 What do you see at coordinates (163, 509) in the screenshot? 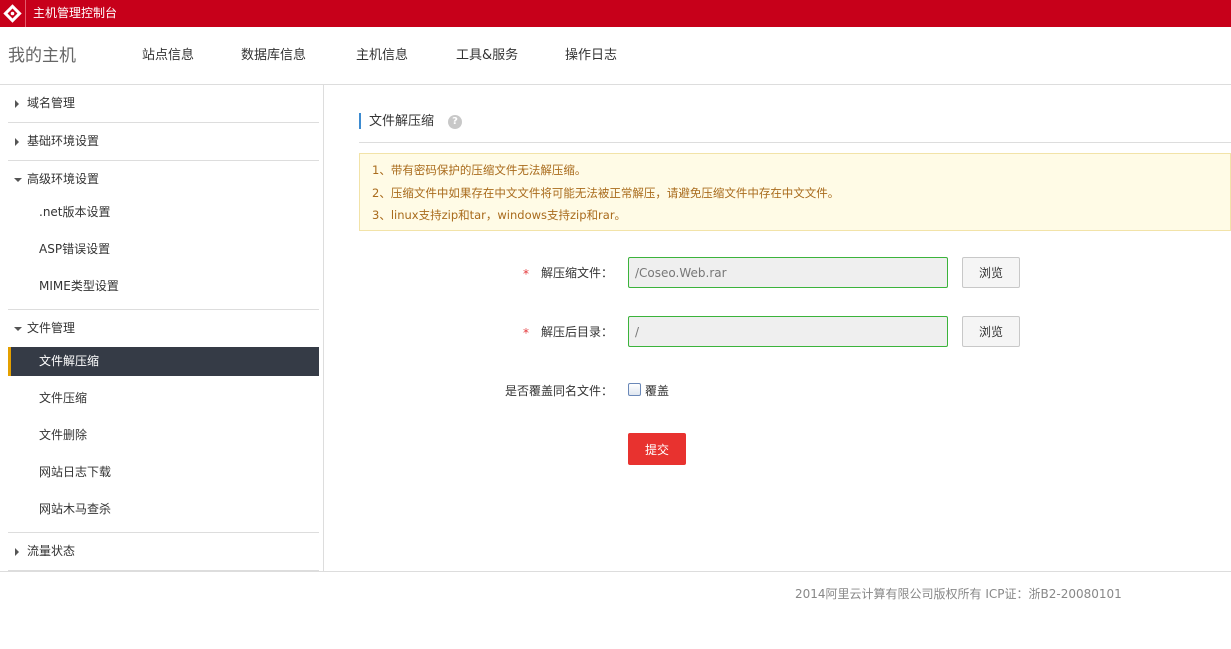
I see `sidebar-item-trojan-scan: 网站木马查杀` at bounding box center [163, 509].